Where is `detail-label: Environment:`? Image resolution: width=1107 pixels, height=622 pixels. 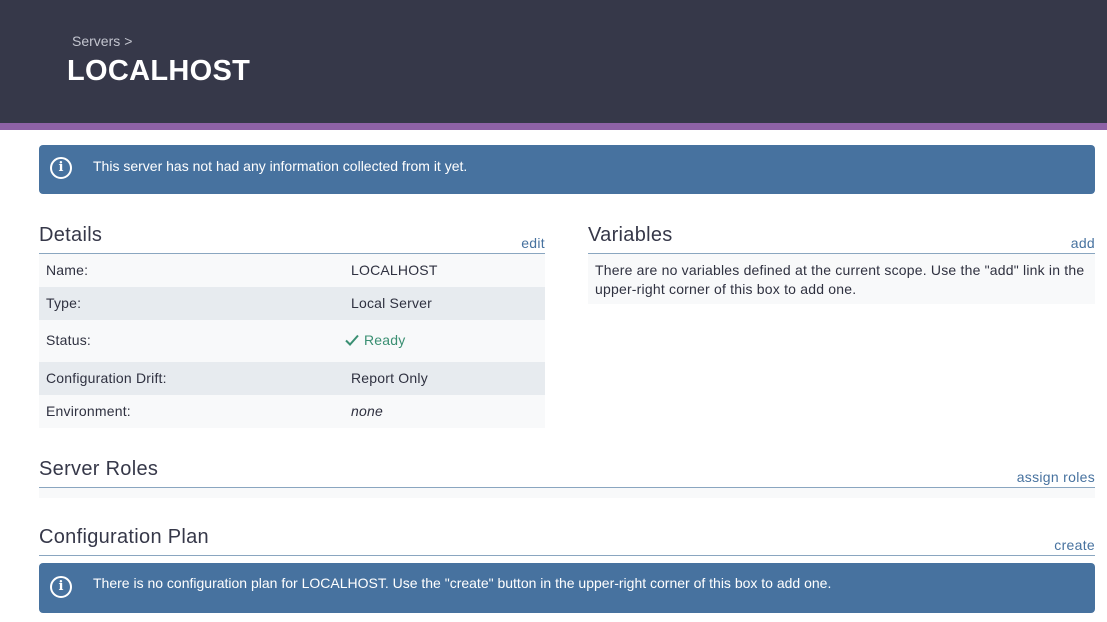
detail-label: Environment: is located at coordinates (88, 411).